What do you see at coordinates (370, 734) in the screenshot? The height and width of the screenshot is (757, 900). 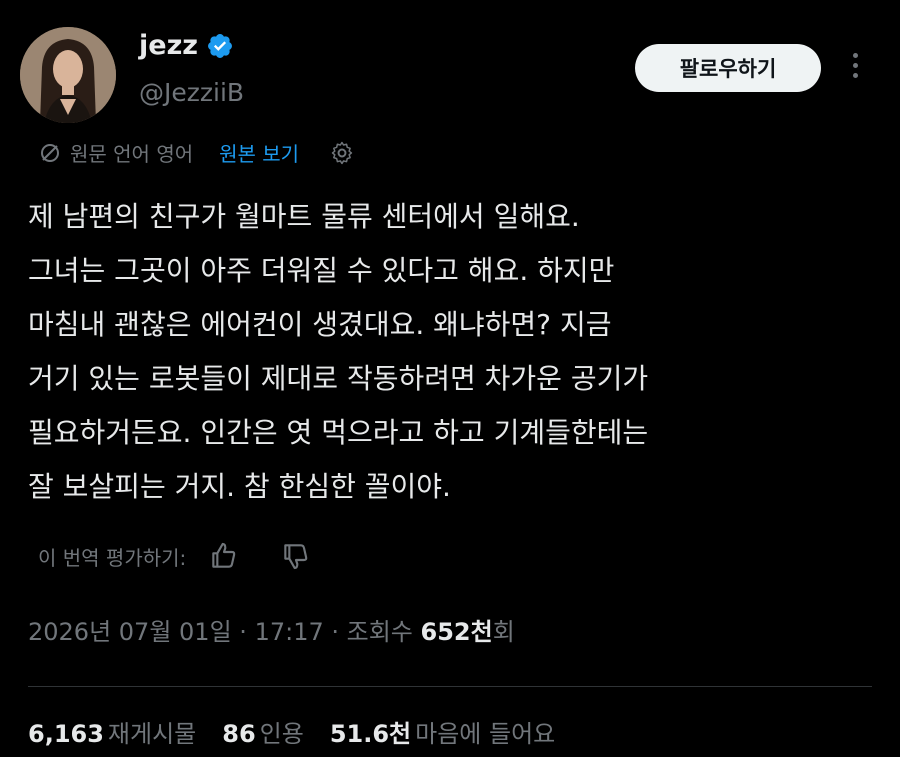 I see `likes-count: 51.6천` at bounding box center [370, 734].